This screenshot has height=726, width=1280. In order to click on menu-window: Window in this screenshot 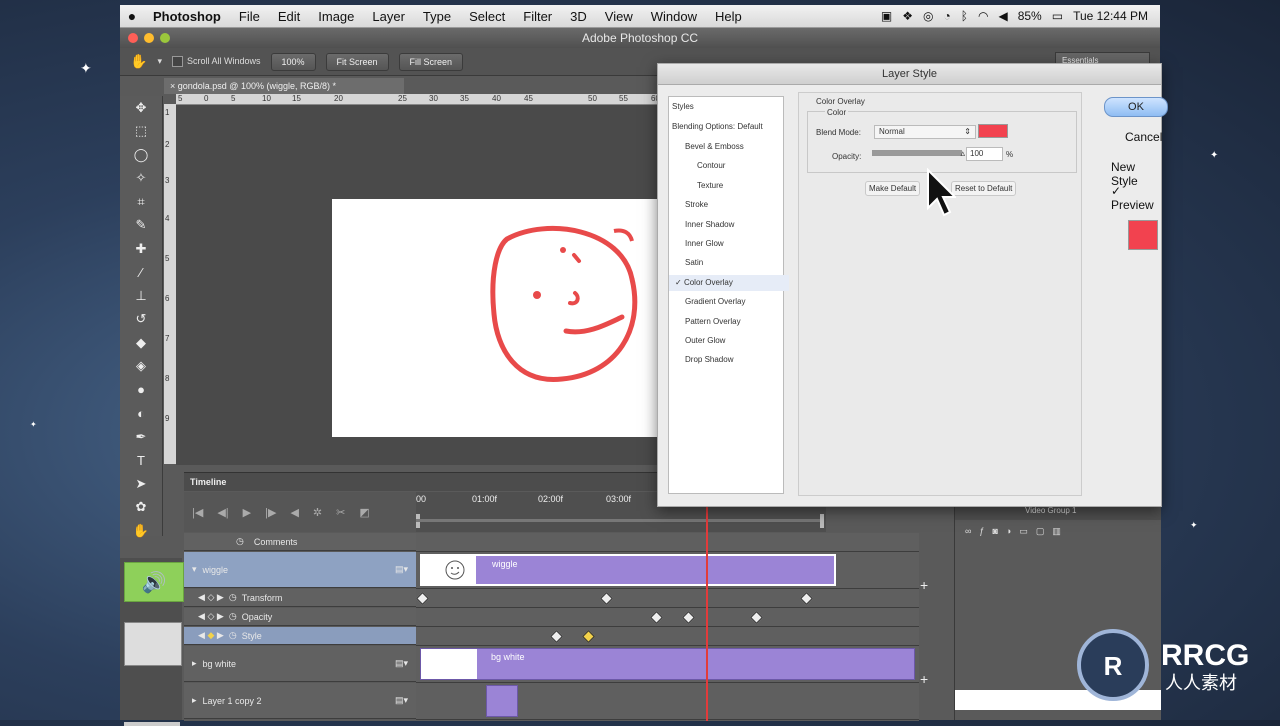, I will do `click(674, 16)`.